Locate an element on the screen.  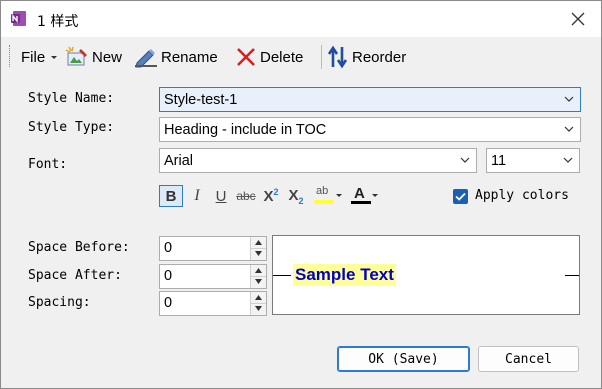
space-before-value: 0 is located at coordinates (168, 248).